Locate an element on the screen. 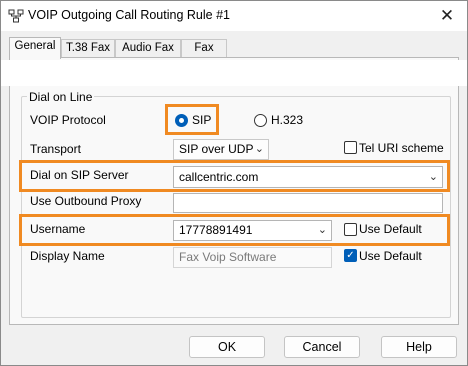 This screenshot has width=468, height=366. sip-radio-label: SIP is located at coordinates (202, 120).